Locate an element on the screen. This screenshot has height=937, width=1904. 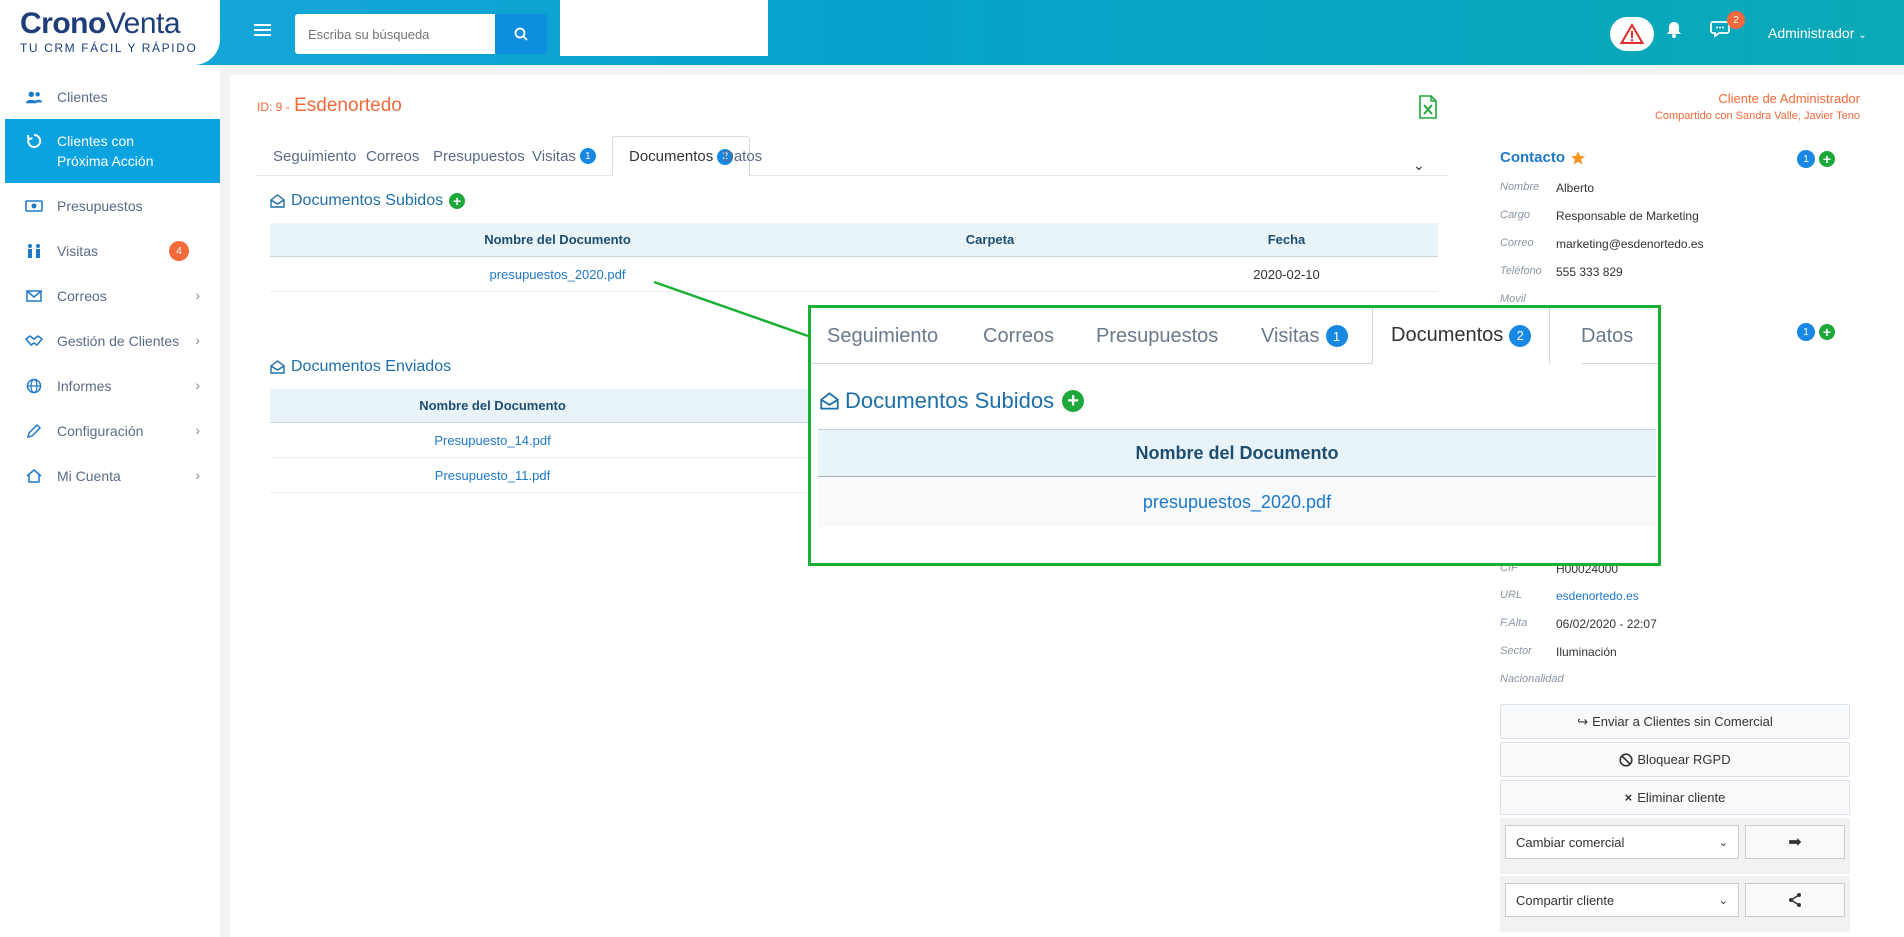
tab-presupuestos: Presupuestos is located at coordinates (1157, 336).